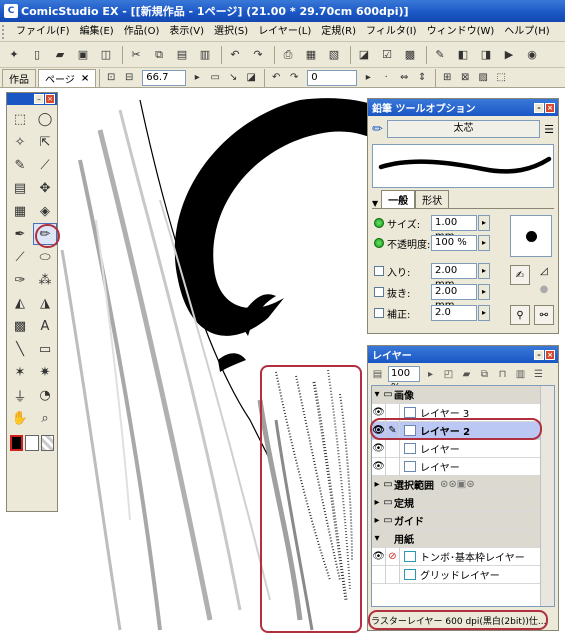 Image resolution: width=565 pixels, height=637 pixels. I want to click on tab-general: 一般, so click(398, 199).